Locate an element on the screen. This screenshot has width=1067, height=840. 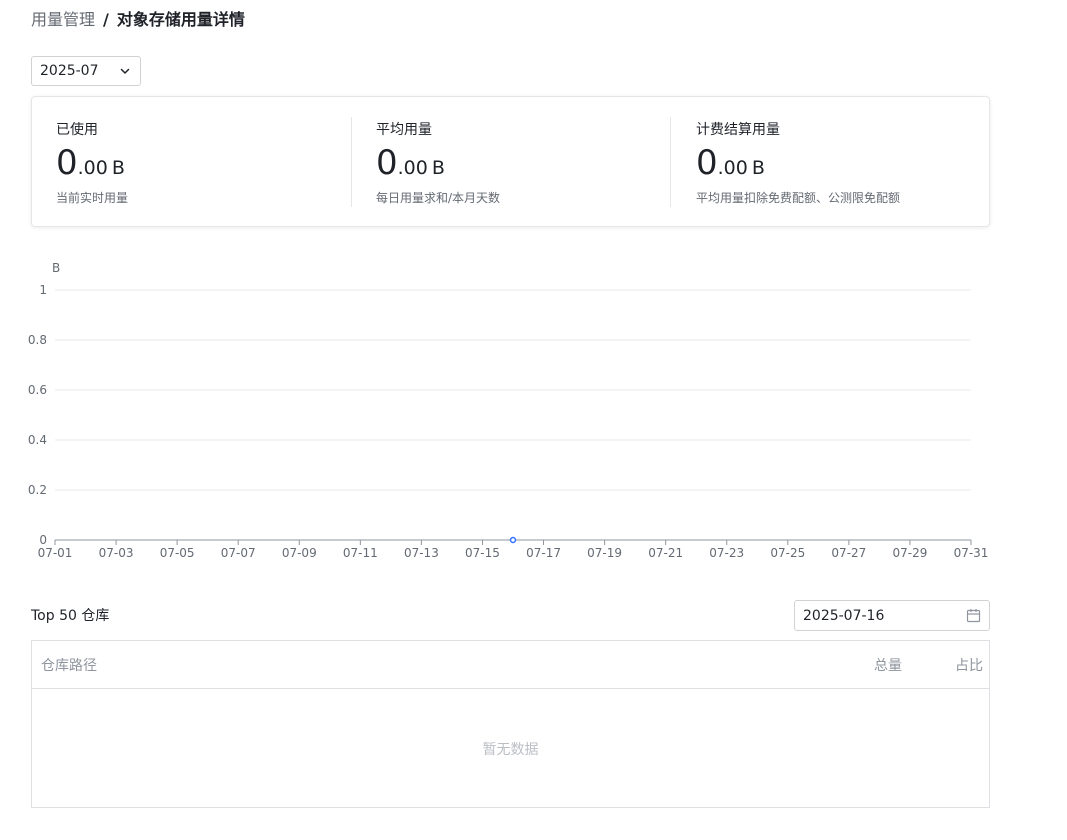
column-header-total: 总量 is located at coordinates (888, 665).